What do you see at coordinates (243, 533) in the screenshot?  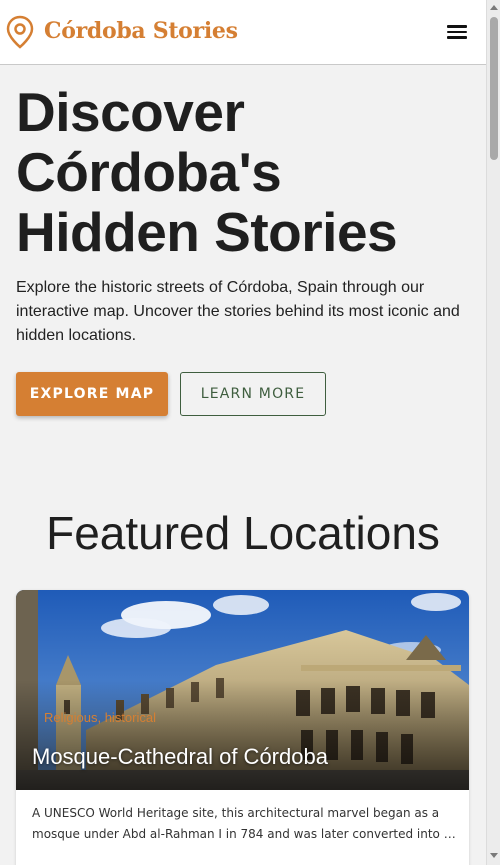 I see `featured-locations-heading: Featured Locations` at bounding box center [243, 533].